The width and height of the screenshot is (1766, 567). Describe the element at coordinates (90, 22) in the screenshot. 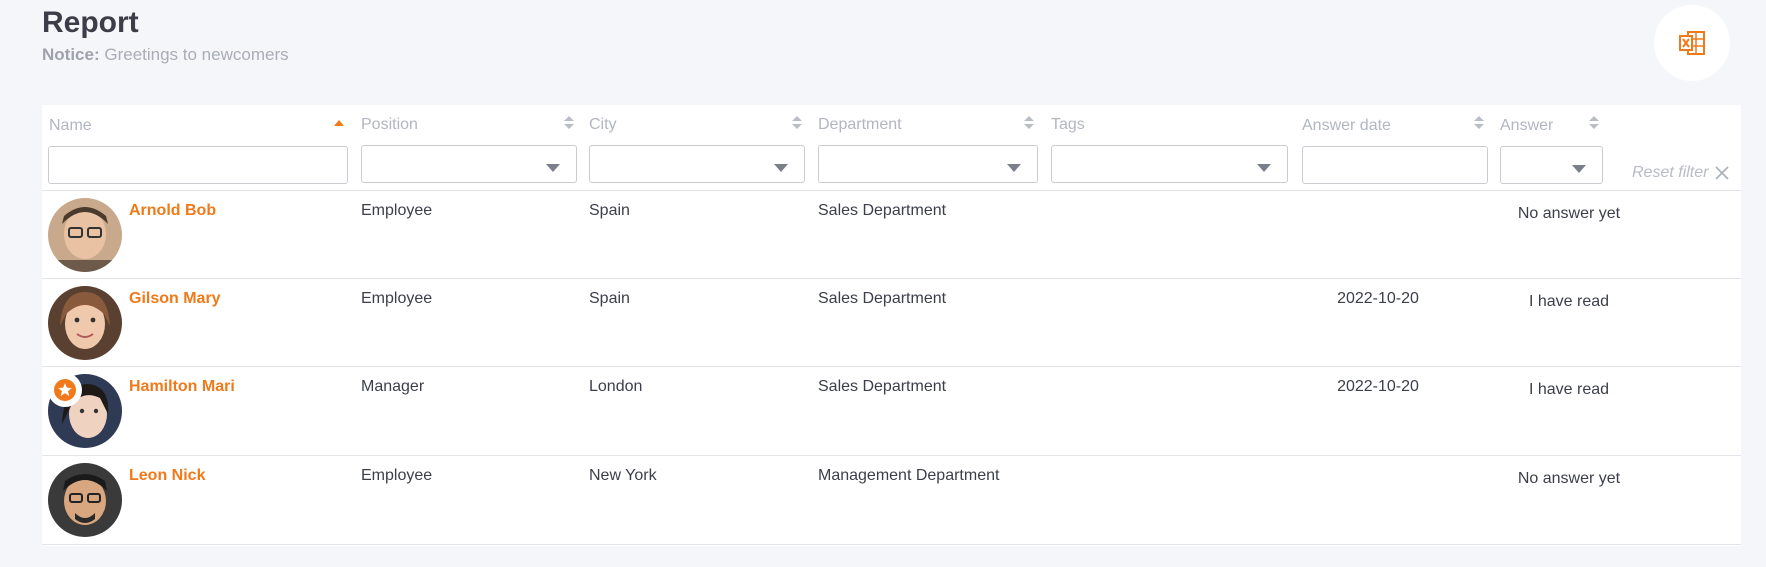

I see `page-title: Report` at that location.